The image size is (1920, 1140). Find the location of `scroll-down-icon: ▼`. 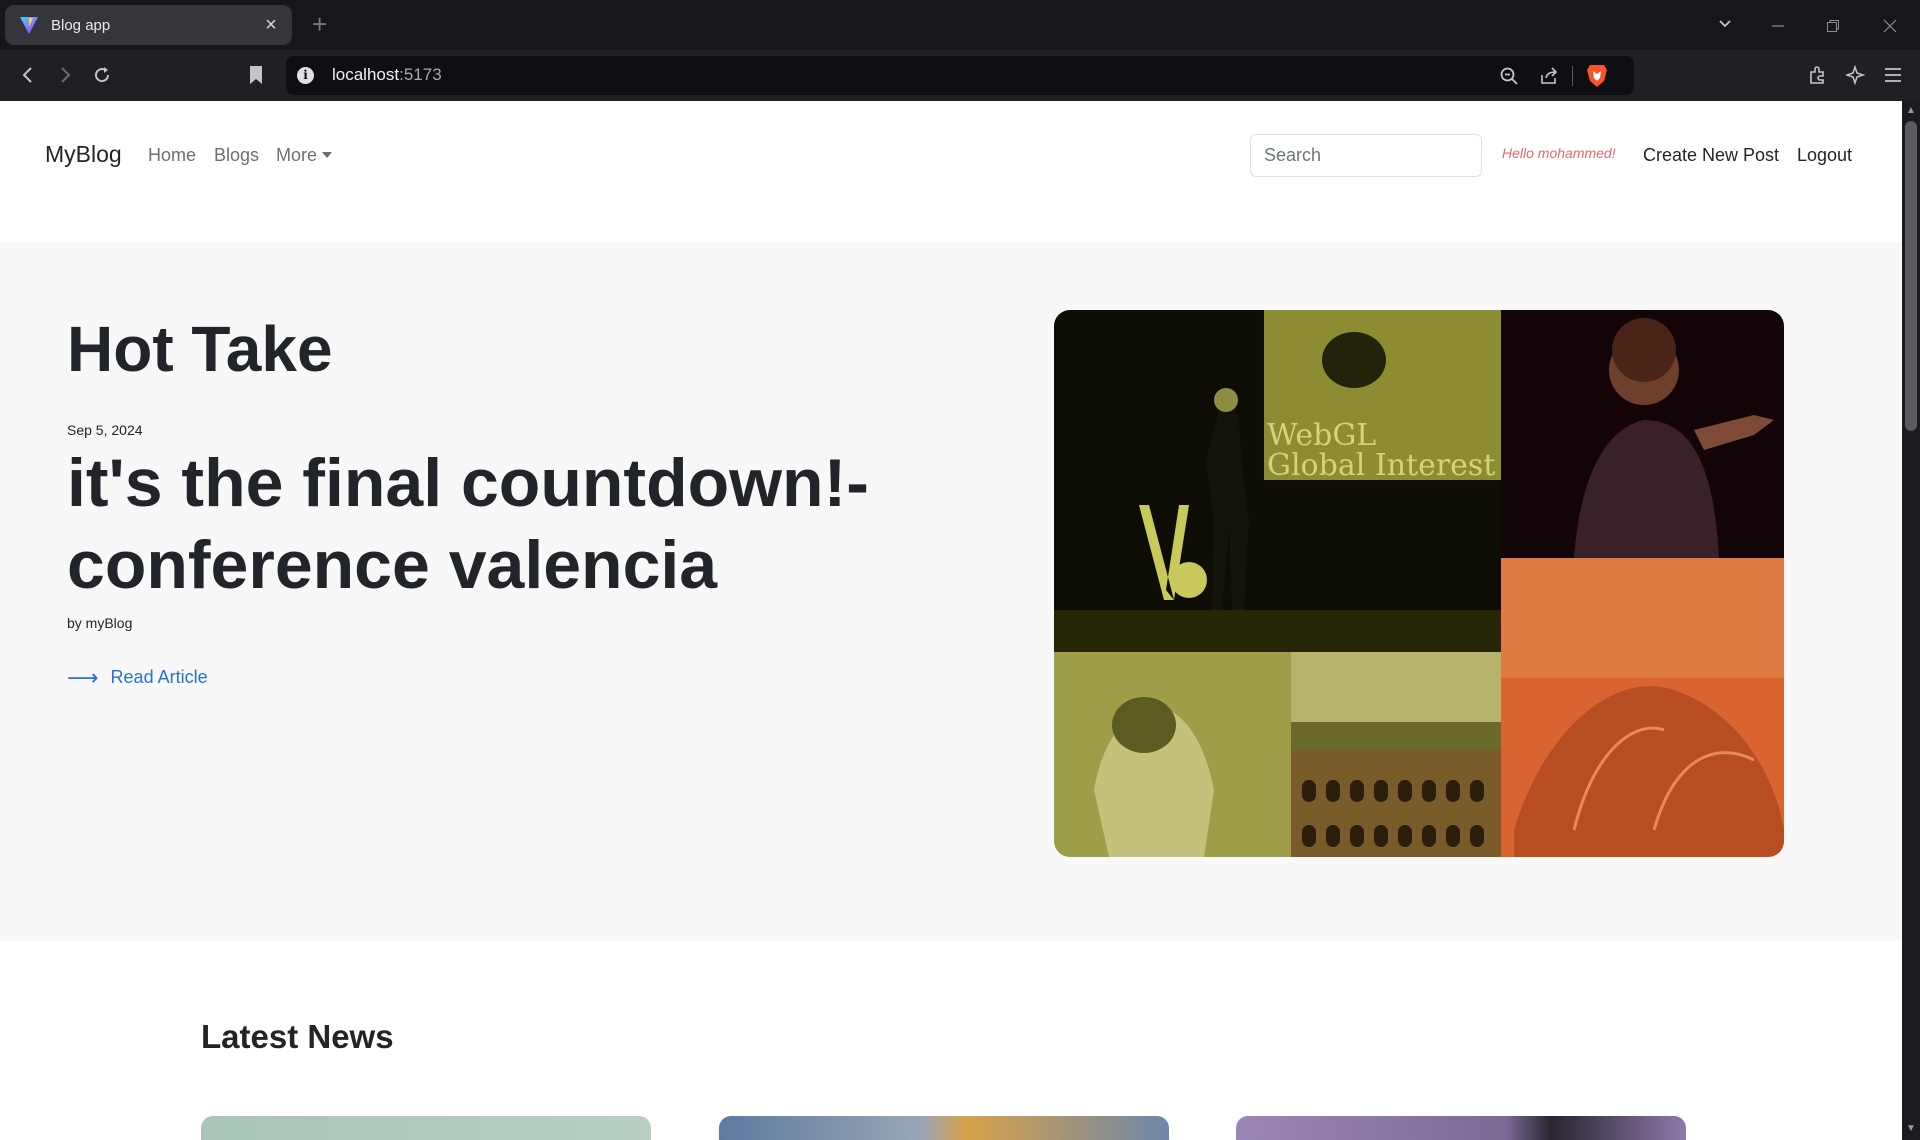

scroll-down-icon: ▼ is located at coordinates (1911, 1128).